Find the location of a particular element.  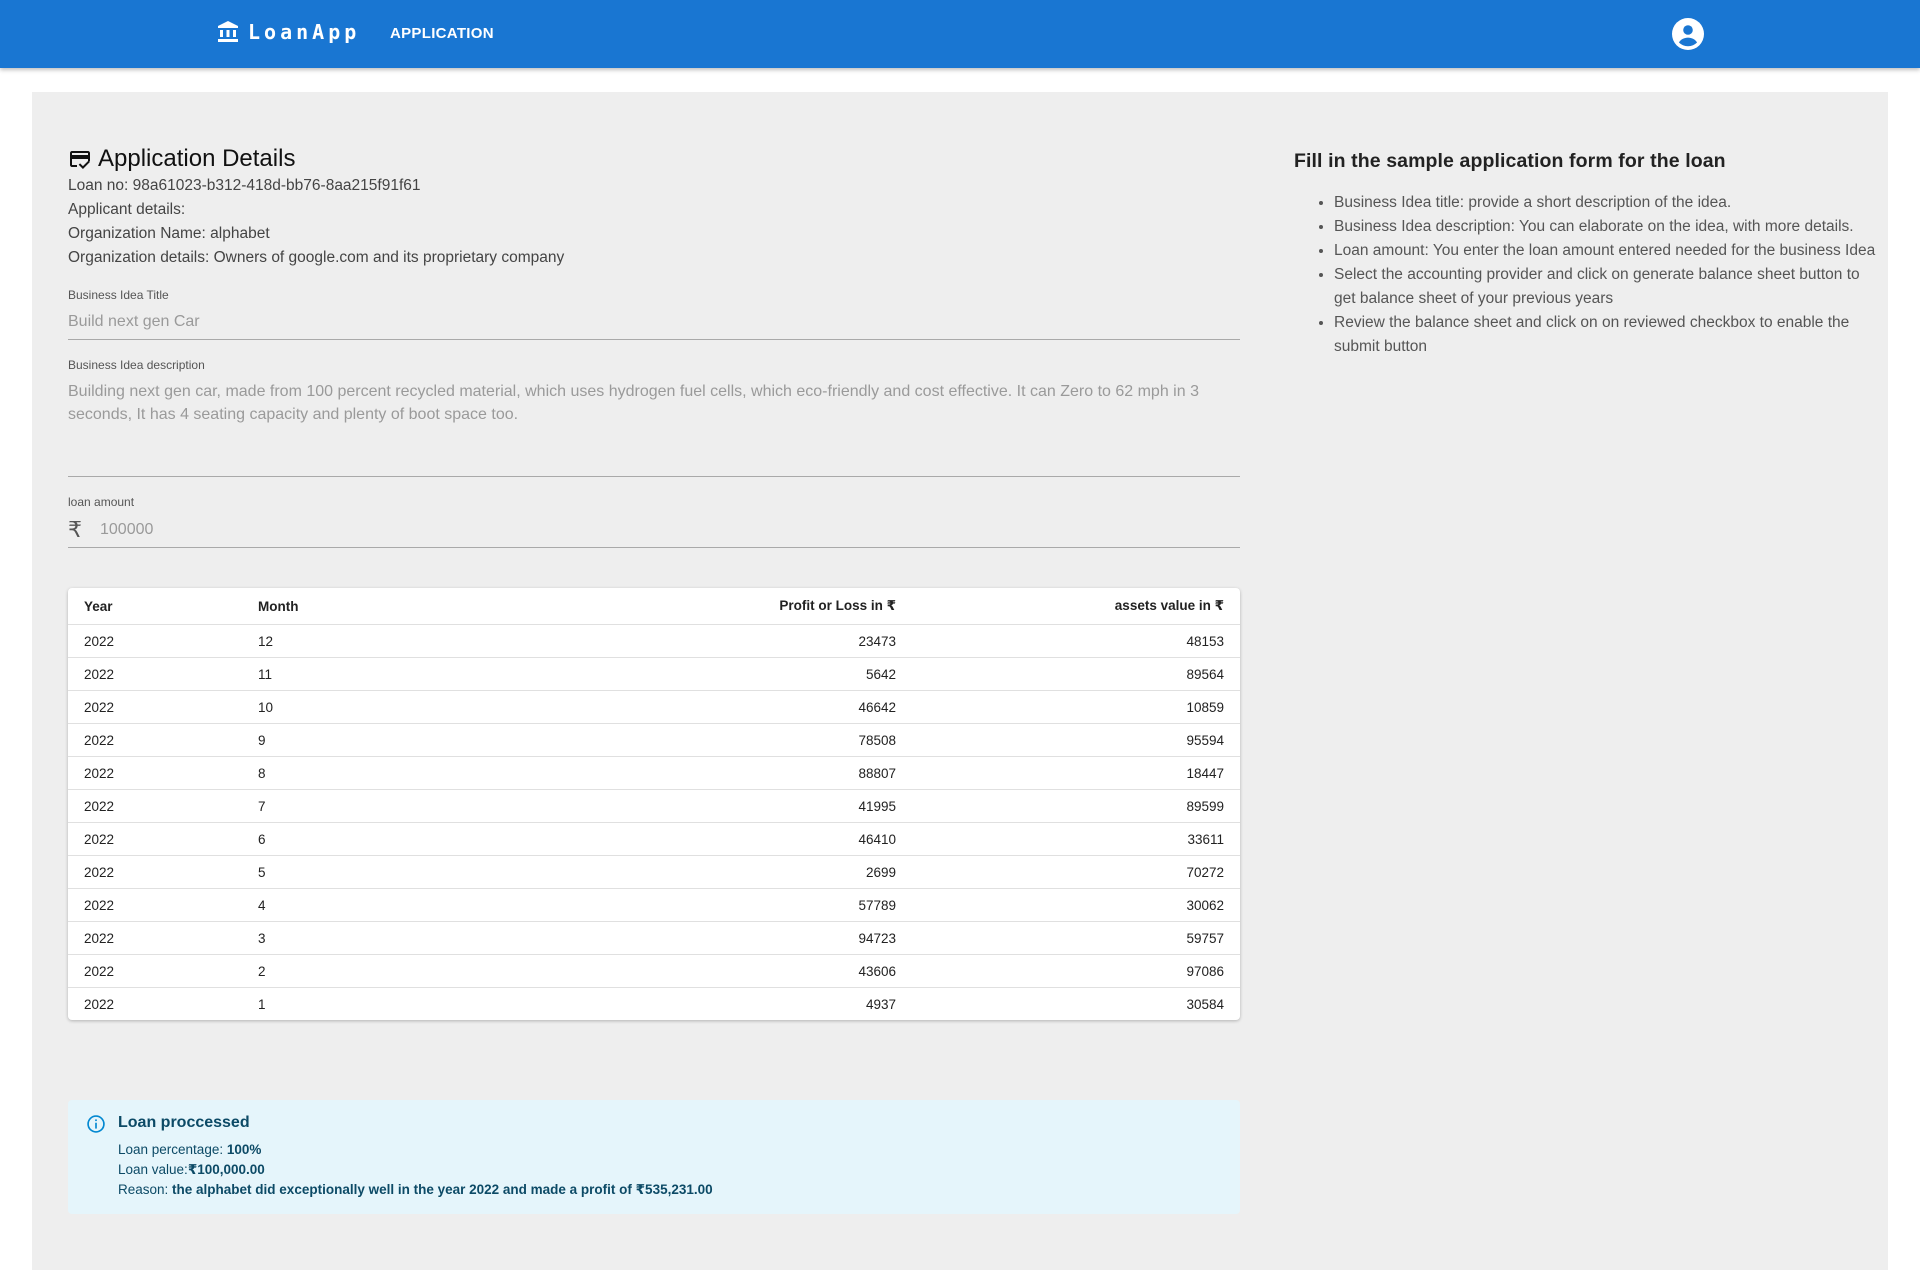

idea-description-label: Business Idea description is located at coordinates (136, 365).